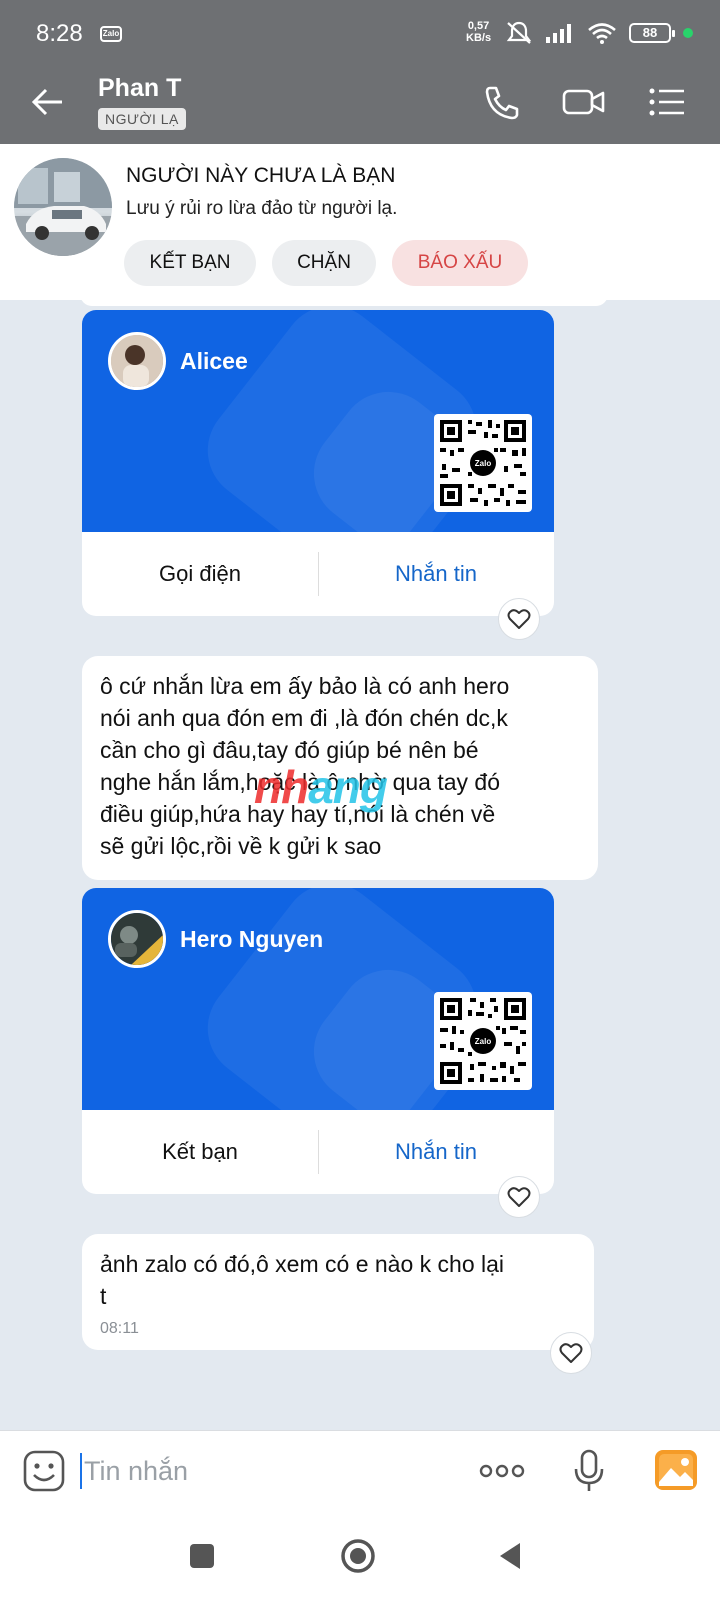 This screenshot has height=1600, width=720. I want to click on contact-name: Phan T, so click(139, 88).